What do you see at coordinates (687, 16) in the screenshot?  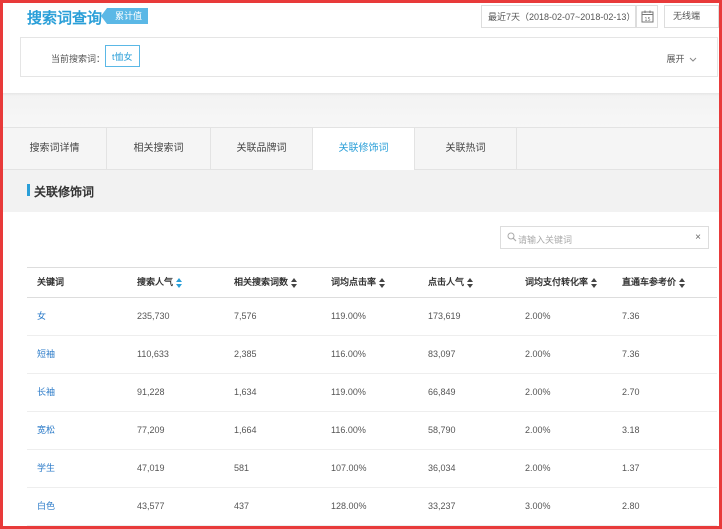 I see `device-label: 无线端` at bounding box center [687, 16].